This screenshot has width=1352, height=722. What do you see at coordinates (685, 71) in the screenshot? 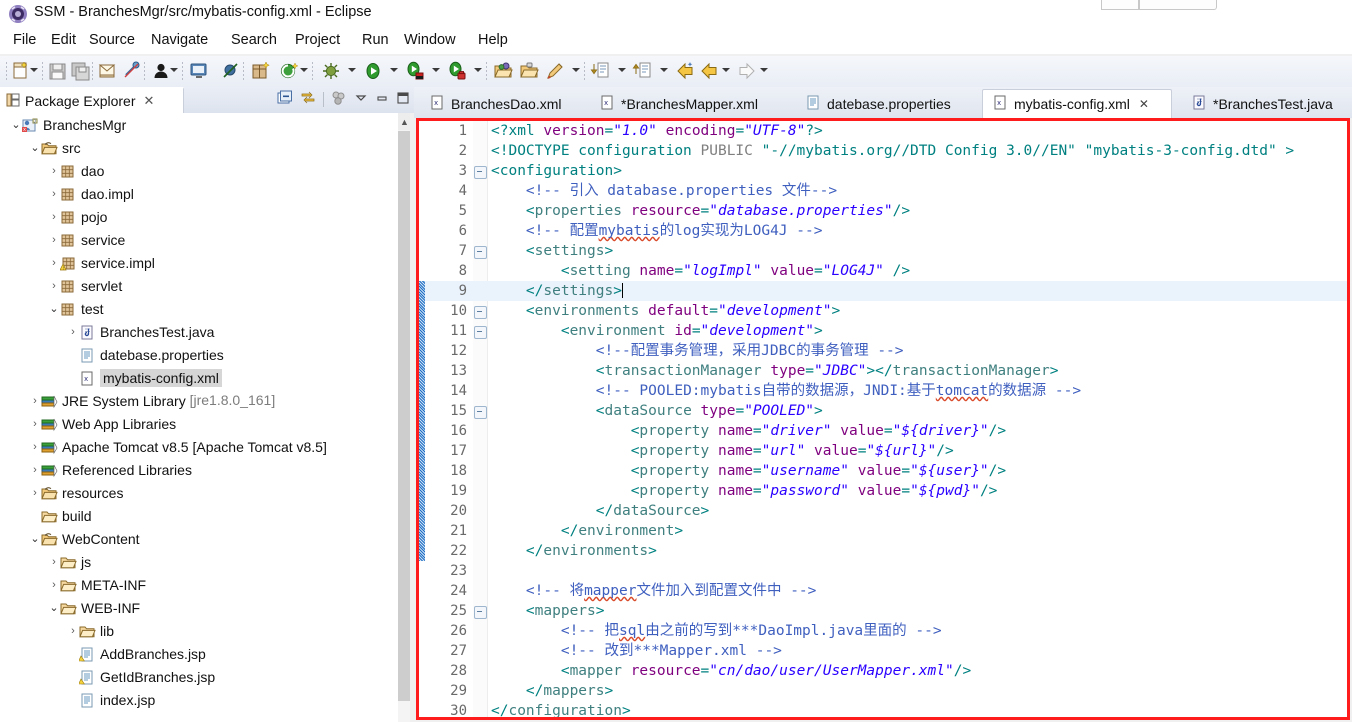
I see `back-icon` at bounding box center [685, 71].